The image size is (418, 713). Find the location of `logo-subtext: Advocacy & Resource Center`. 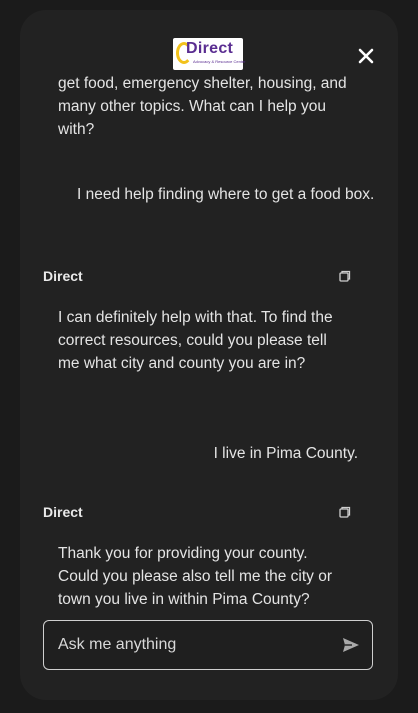

logo-subtext: Advocacy & Resource Center is located at coordinates (219, 61).